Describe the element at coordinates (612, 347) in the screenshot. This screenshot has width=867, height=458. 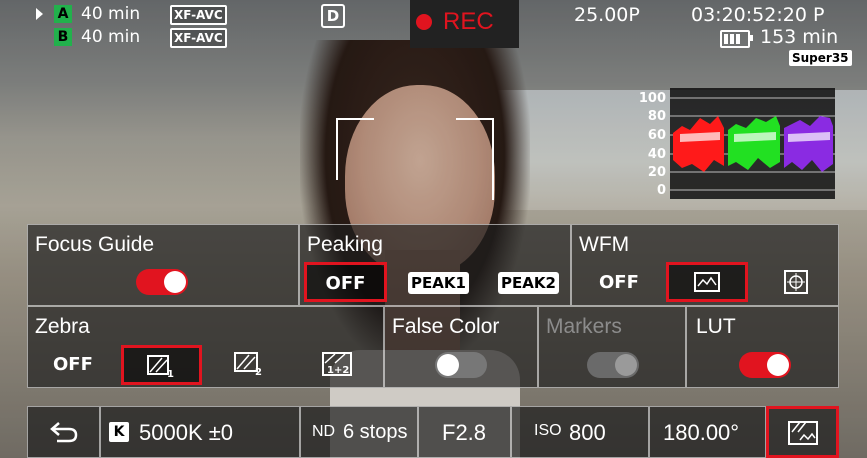
I see `markers-panel: Markers` at that location.